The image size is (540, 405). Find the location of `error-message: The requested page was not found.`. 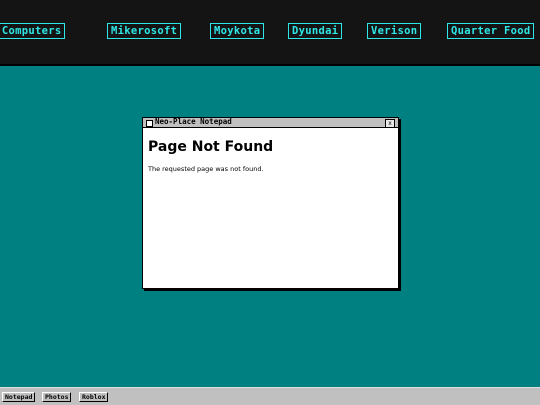

error-message: The requested page was not found. is located at coordinates (206, 169).